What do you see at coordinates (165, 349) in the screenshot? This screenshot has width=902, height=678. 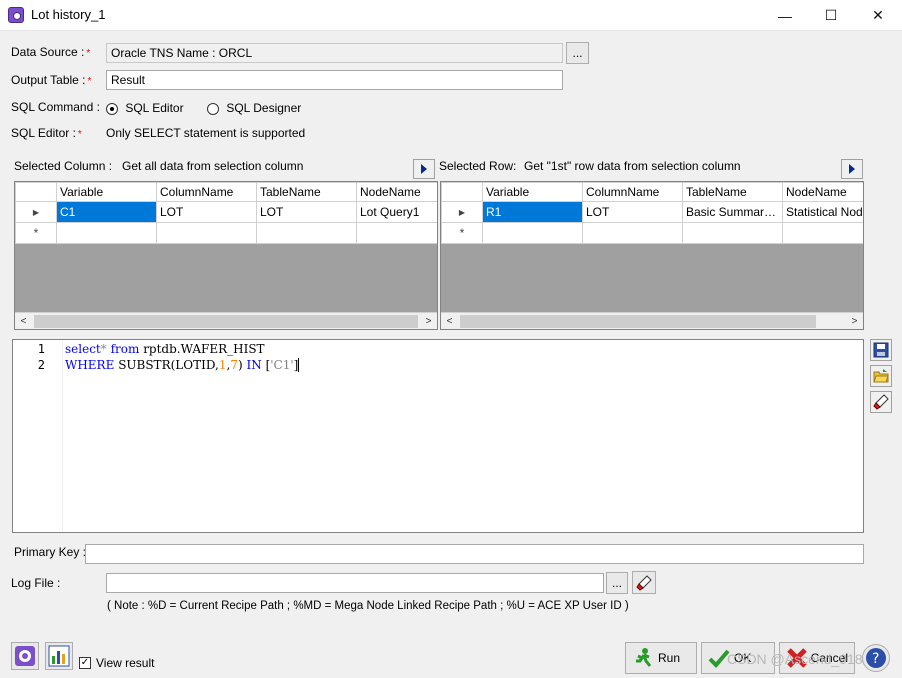 I see `code-line-1: select* from rptdb.WAFER_HIST` at bounding box center [165, 349].